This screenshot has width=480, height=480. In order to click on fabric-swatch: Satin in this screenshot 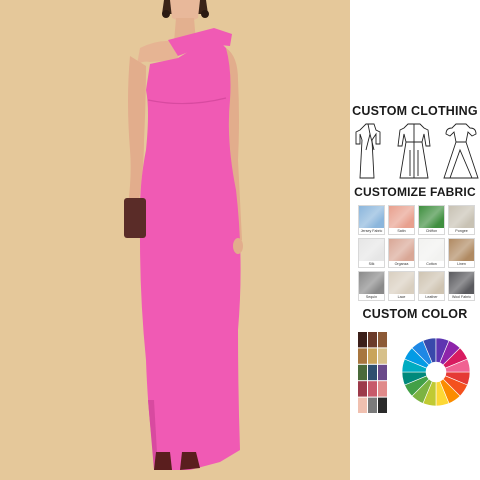, I will do `click(401, 220)`.